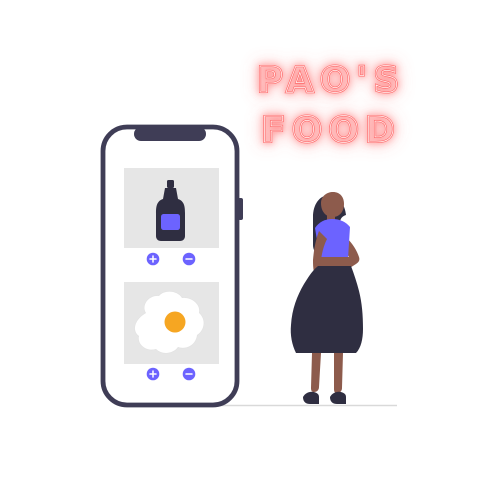 The image size is (500, 500). What do you see at coordinates (332, 204) in the screenshot?
I see `head` at bounding box center [332, 204].